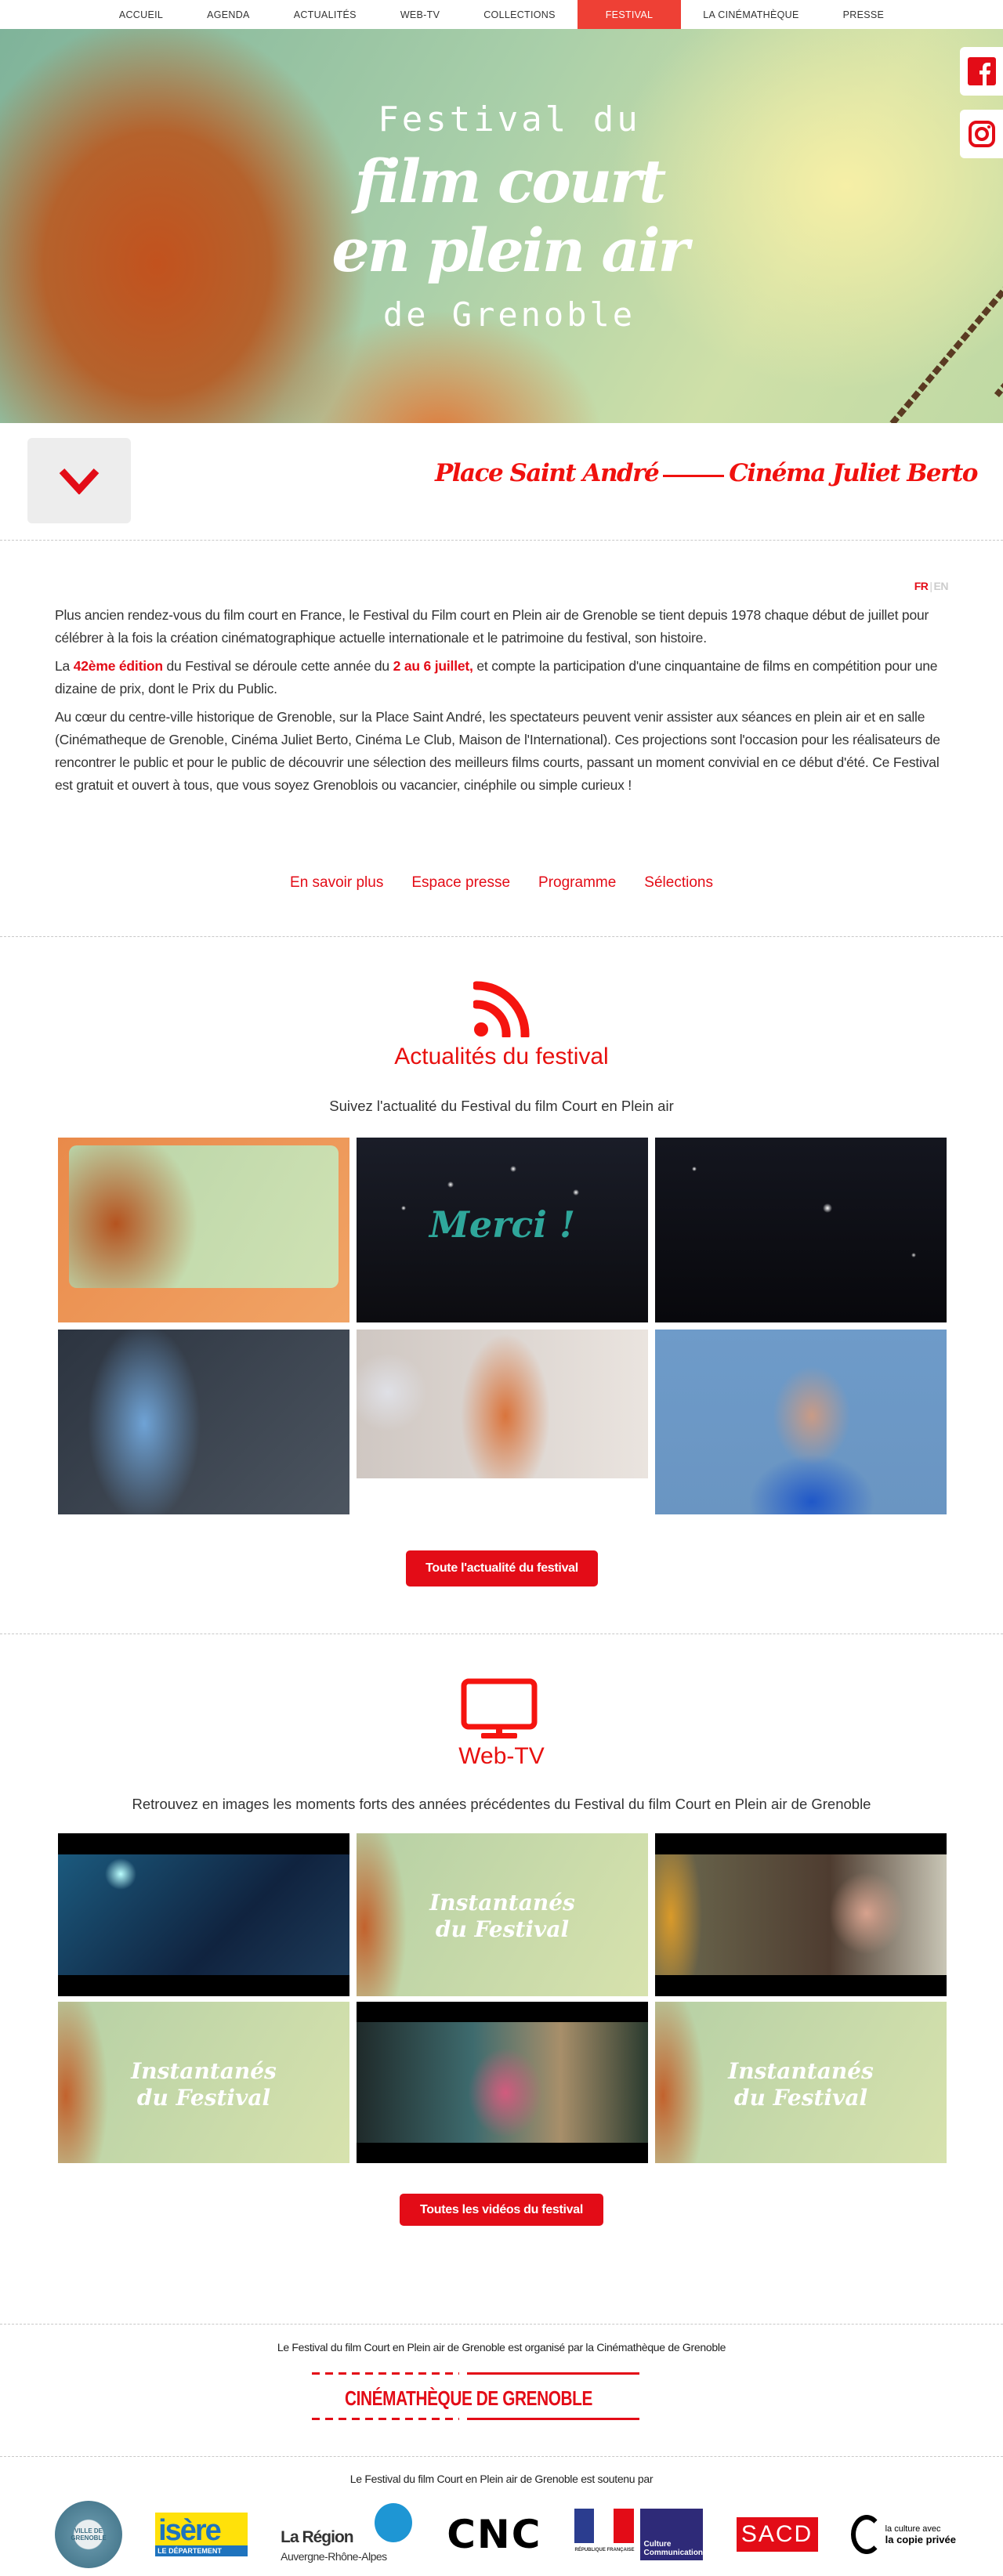 The height and width of the screenshot is (2576, 1003). I want to click on venue-place: Place Saint André, so click(547, 473).